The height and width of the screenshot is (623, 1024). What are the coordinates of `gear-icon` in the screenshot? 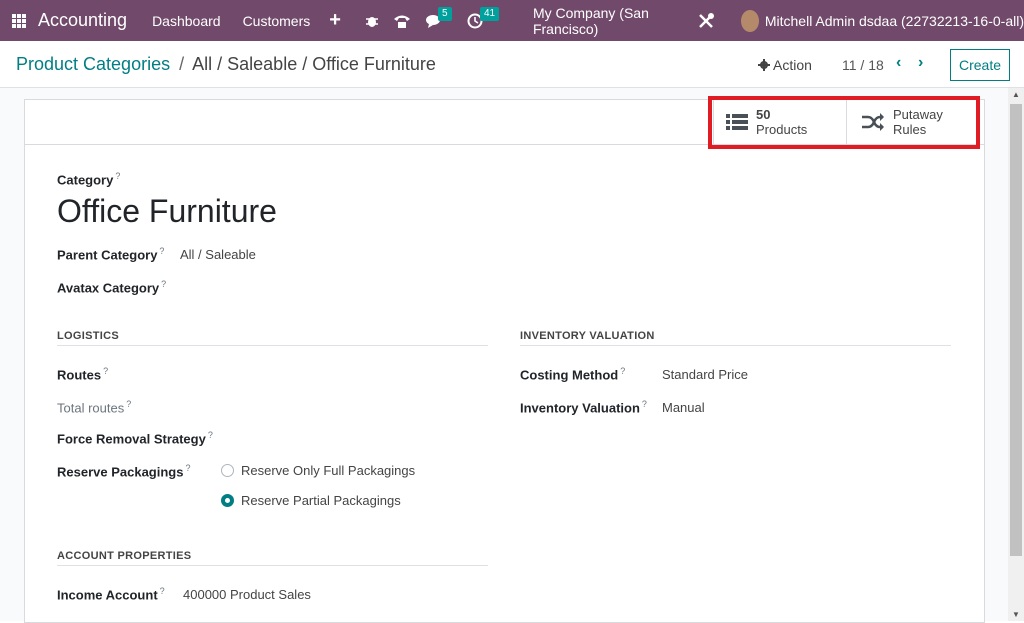 It's located at (764, 65).